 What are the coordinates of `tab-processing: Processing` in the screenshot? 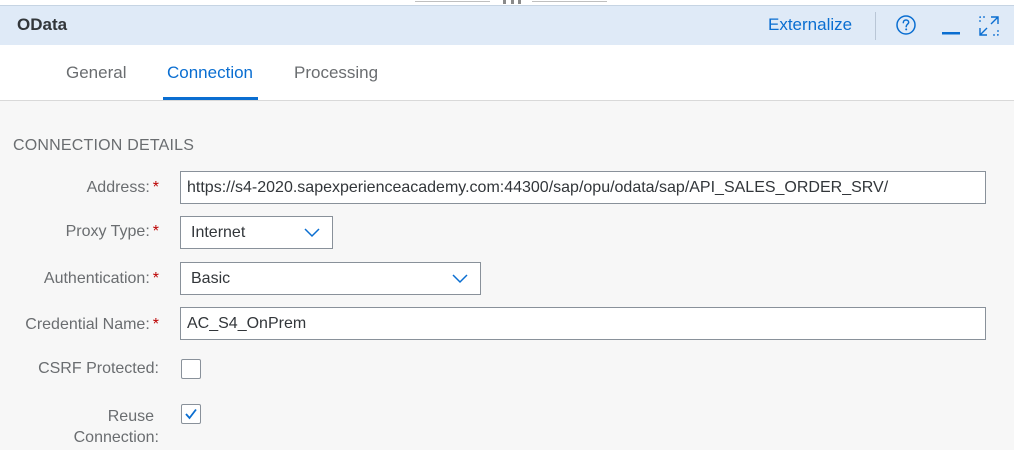 It's located at (336, 73).